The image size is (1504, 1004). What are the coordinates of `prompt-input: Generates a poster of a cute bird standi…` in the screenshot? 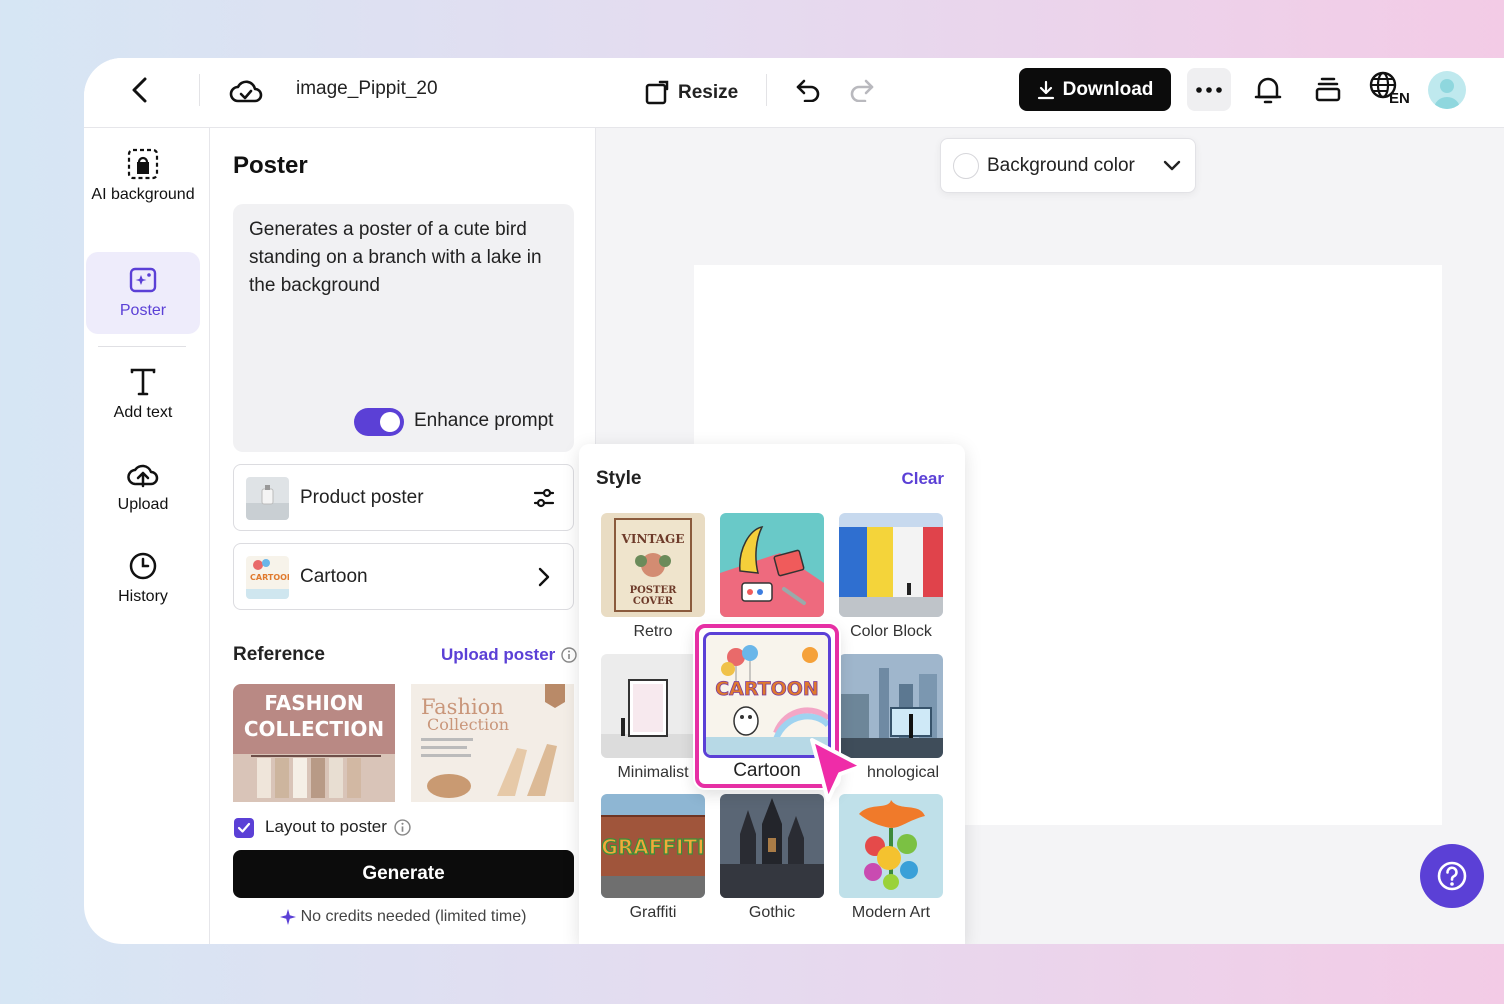 It's located at (403, 328).